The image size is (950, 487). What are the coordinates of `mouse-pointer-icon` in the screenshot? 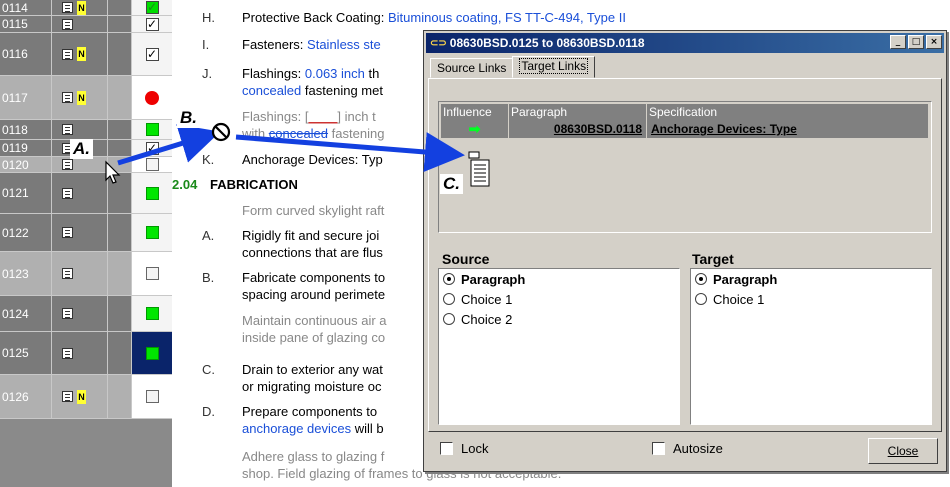 It's located at (113, 172).